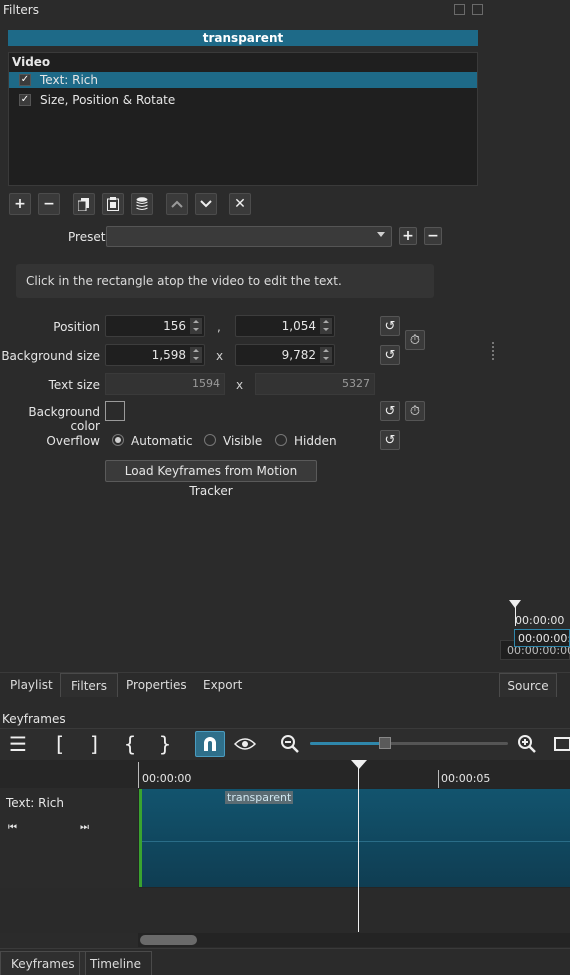 The image size is (570, 975). Describe the element at coordinates (142, 204) in the screenshot. I see `save-preset-button` at that location.